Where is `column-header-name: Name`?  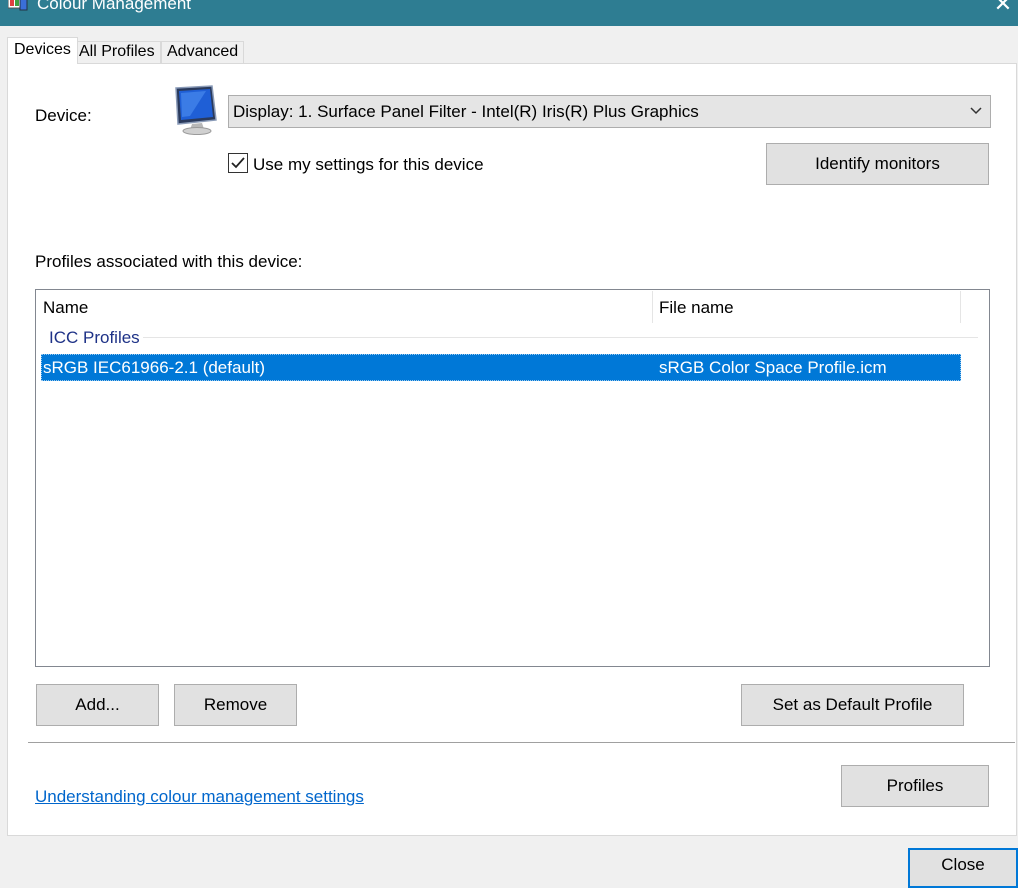
column-header-name: Name is located at coordinates (65, 308).